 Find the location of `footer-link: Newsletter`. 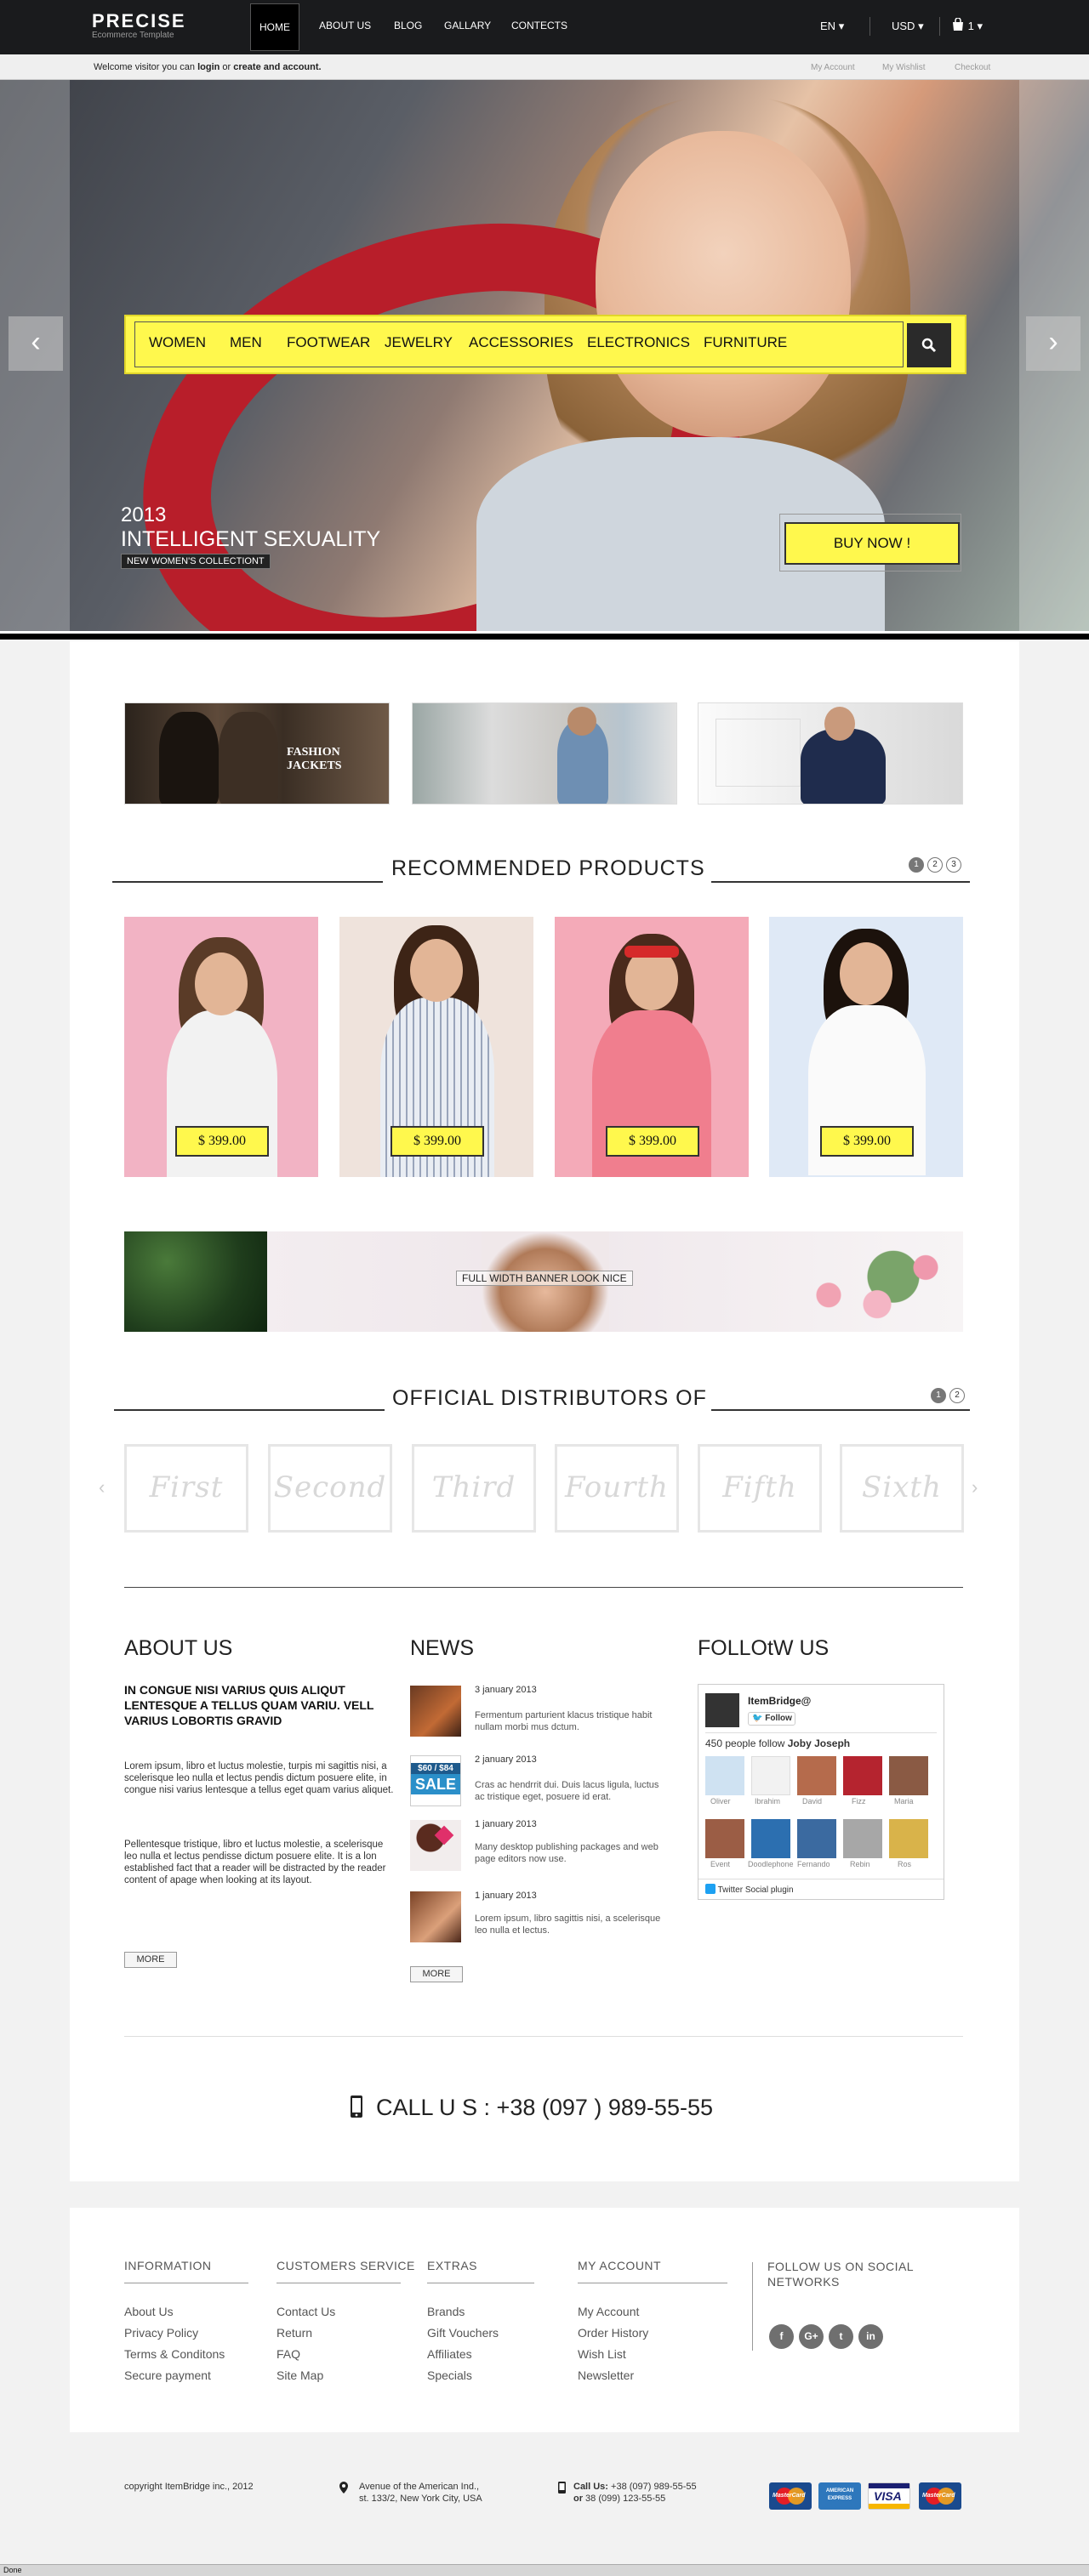

footer-link: Newsletter is located at coordinates (606, 2375).